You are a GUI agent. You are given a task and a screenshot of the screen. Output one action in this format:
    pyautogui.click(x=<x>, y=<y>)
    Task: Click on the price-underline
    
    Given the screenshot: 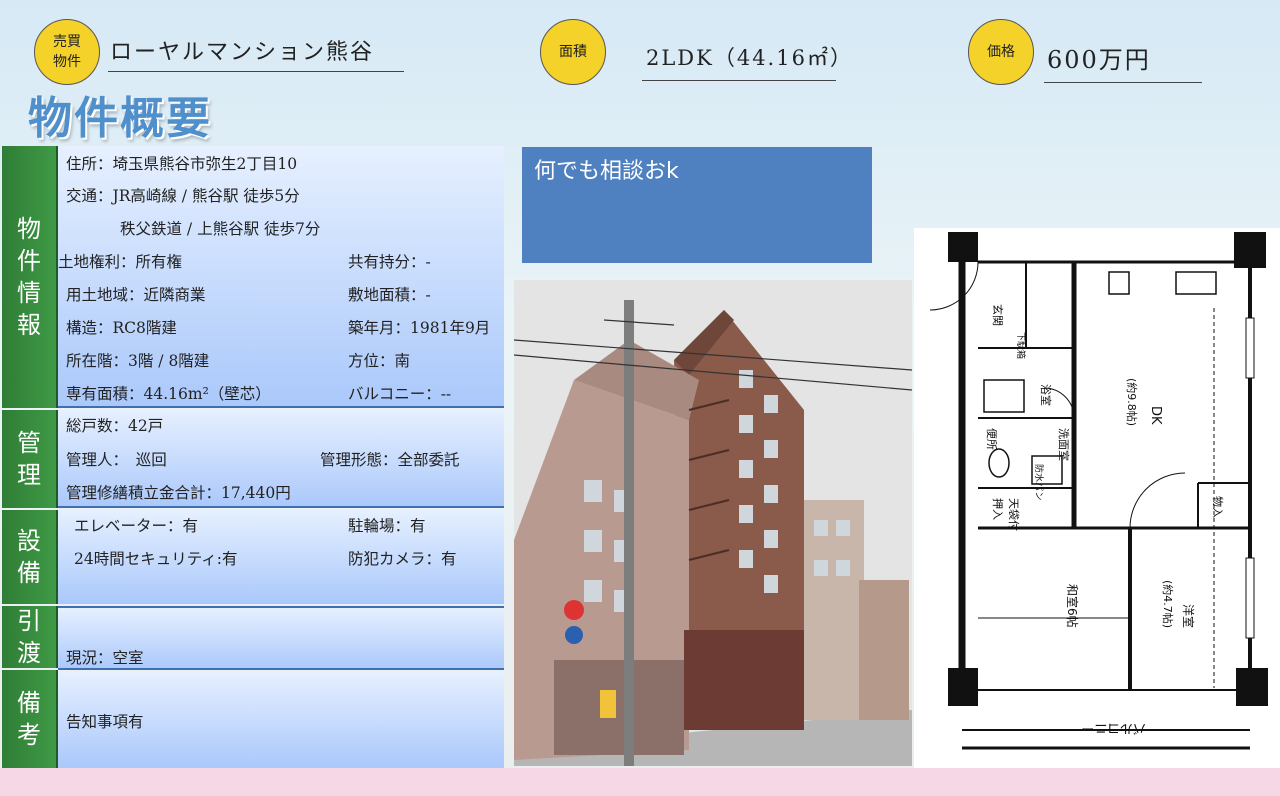 What is the action you would take?
    pyautogui.click(x=1123, y=82)
    